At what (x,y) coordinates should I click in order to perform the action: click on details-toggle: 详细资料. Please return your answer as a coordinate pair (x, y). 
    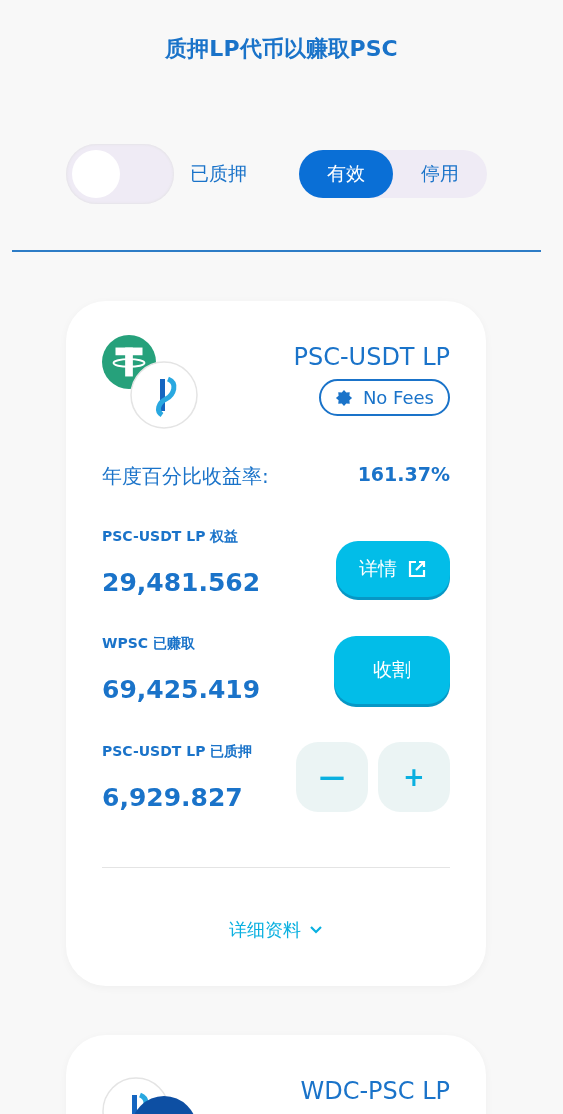
    Looking at the image, I should click on (276, 930).